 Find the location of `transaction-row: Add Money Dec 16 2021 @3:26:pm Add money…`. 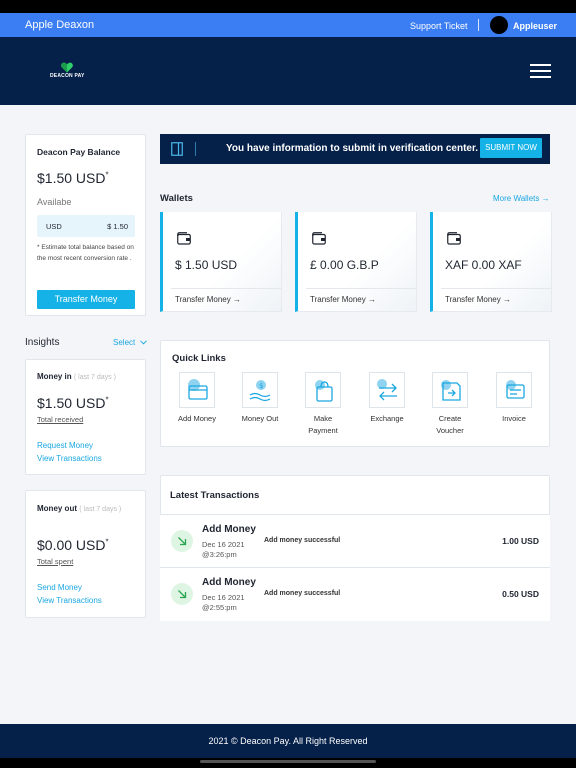

transaction-row: Add Money Dec 16 2021 @3:26:pm Add money… is located at coordinates (355, 541).